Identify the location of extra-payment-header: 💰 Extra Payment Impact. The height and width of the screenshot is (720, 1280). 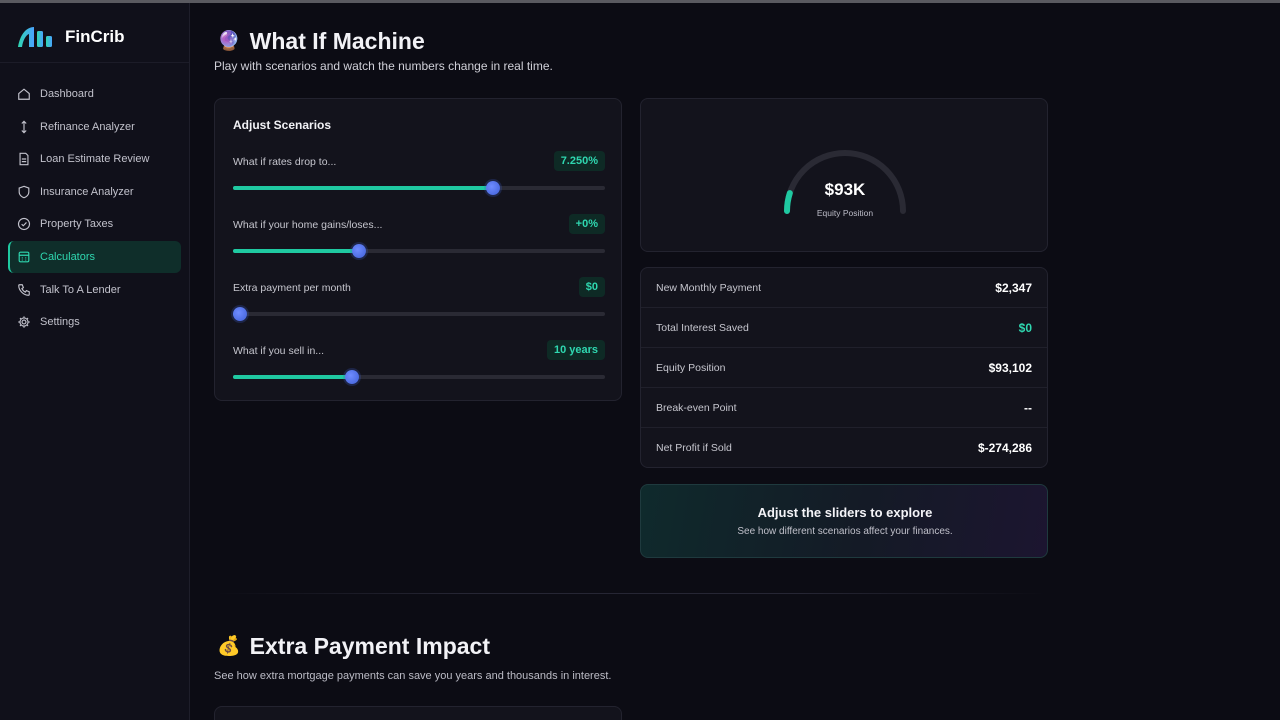
(353, 646).